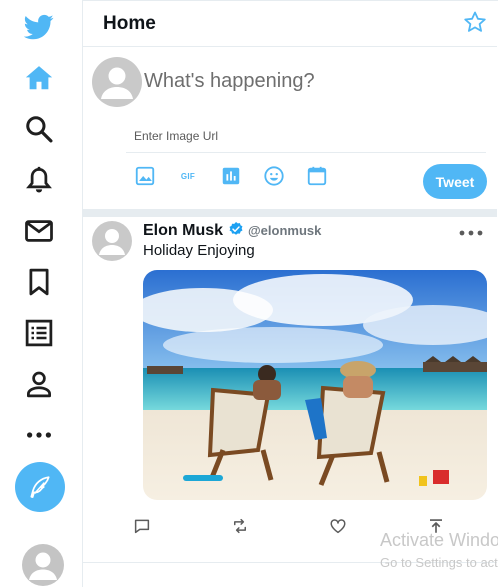 This screenshot has height=588, width=498. I want to click on compose-tweet-button, so click(40, 487).